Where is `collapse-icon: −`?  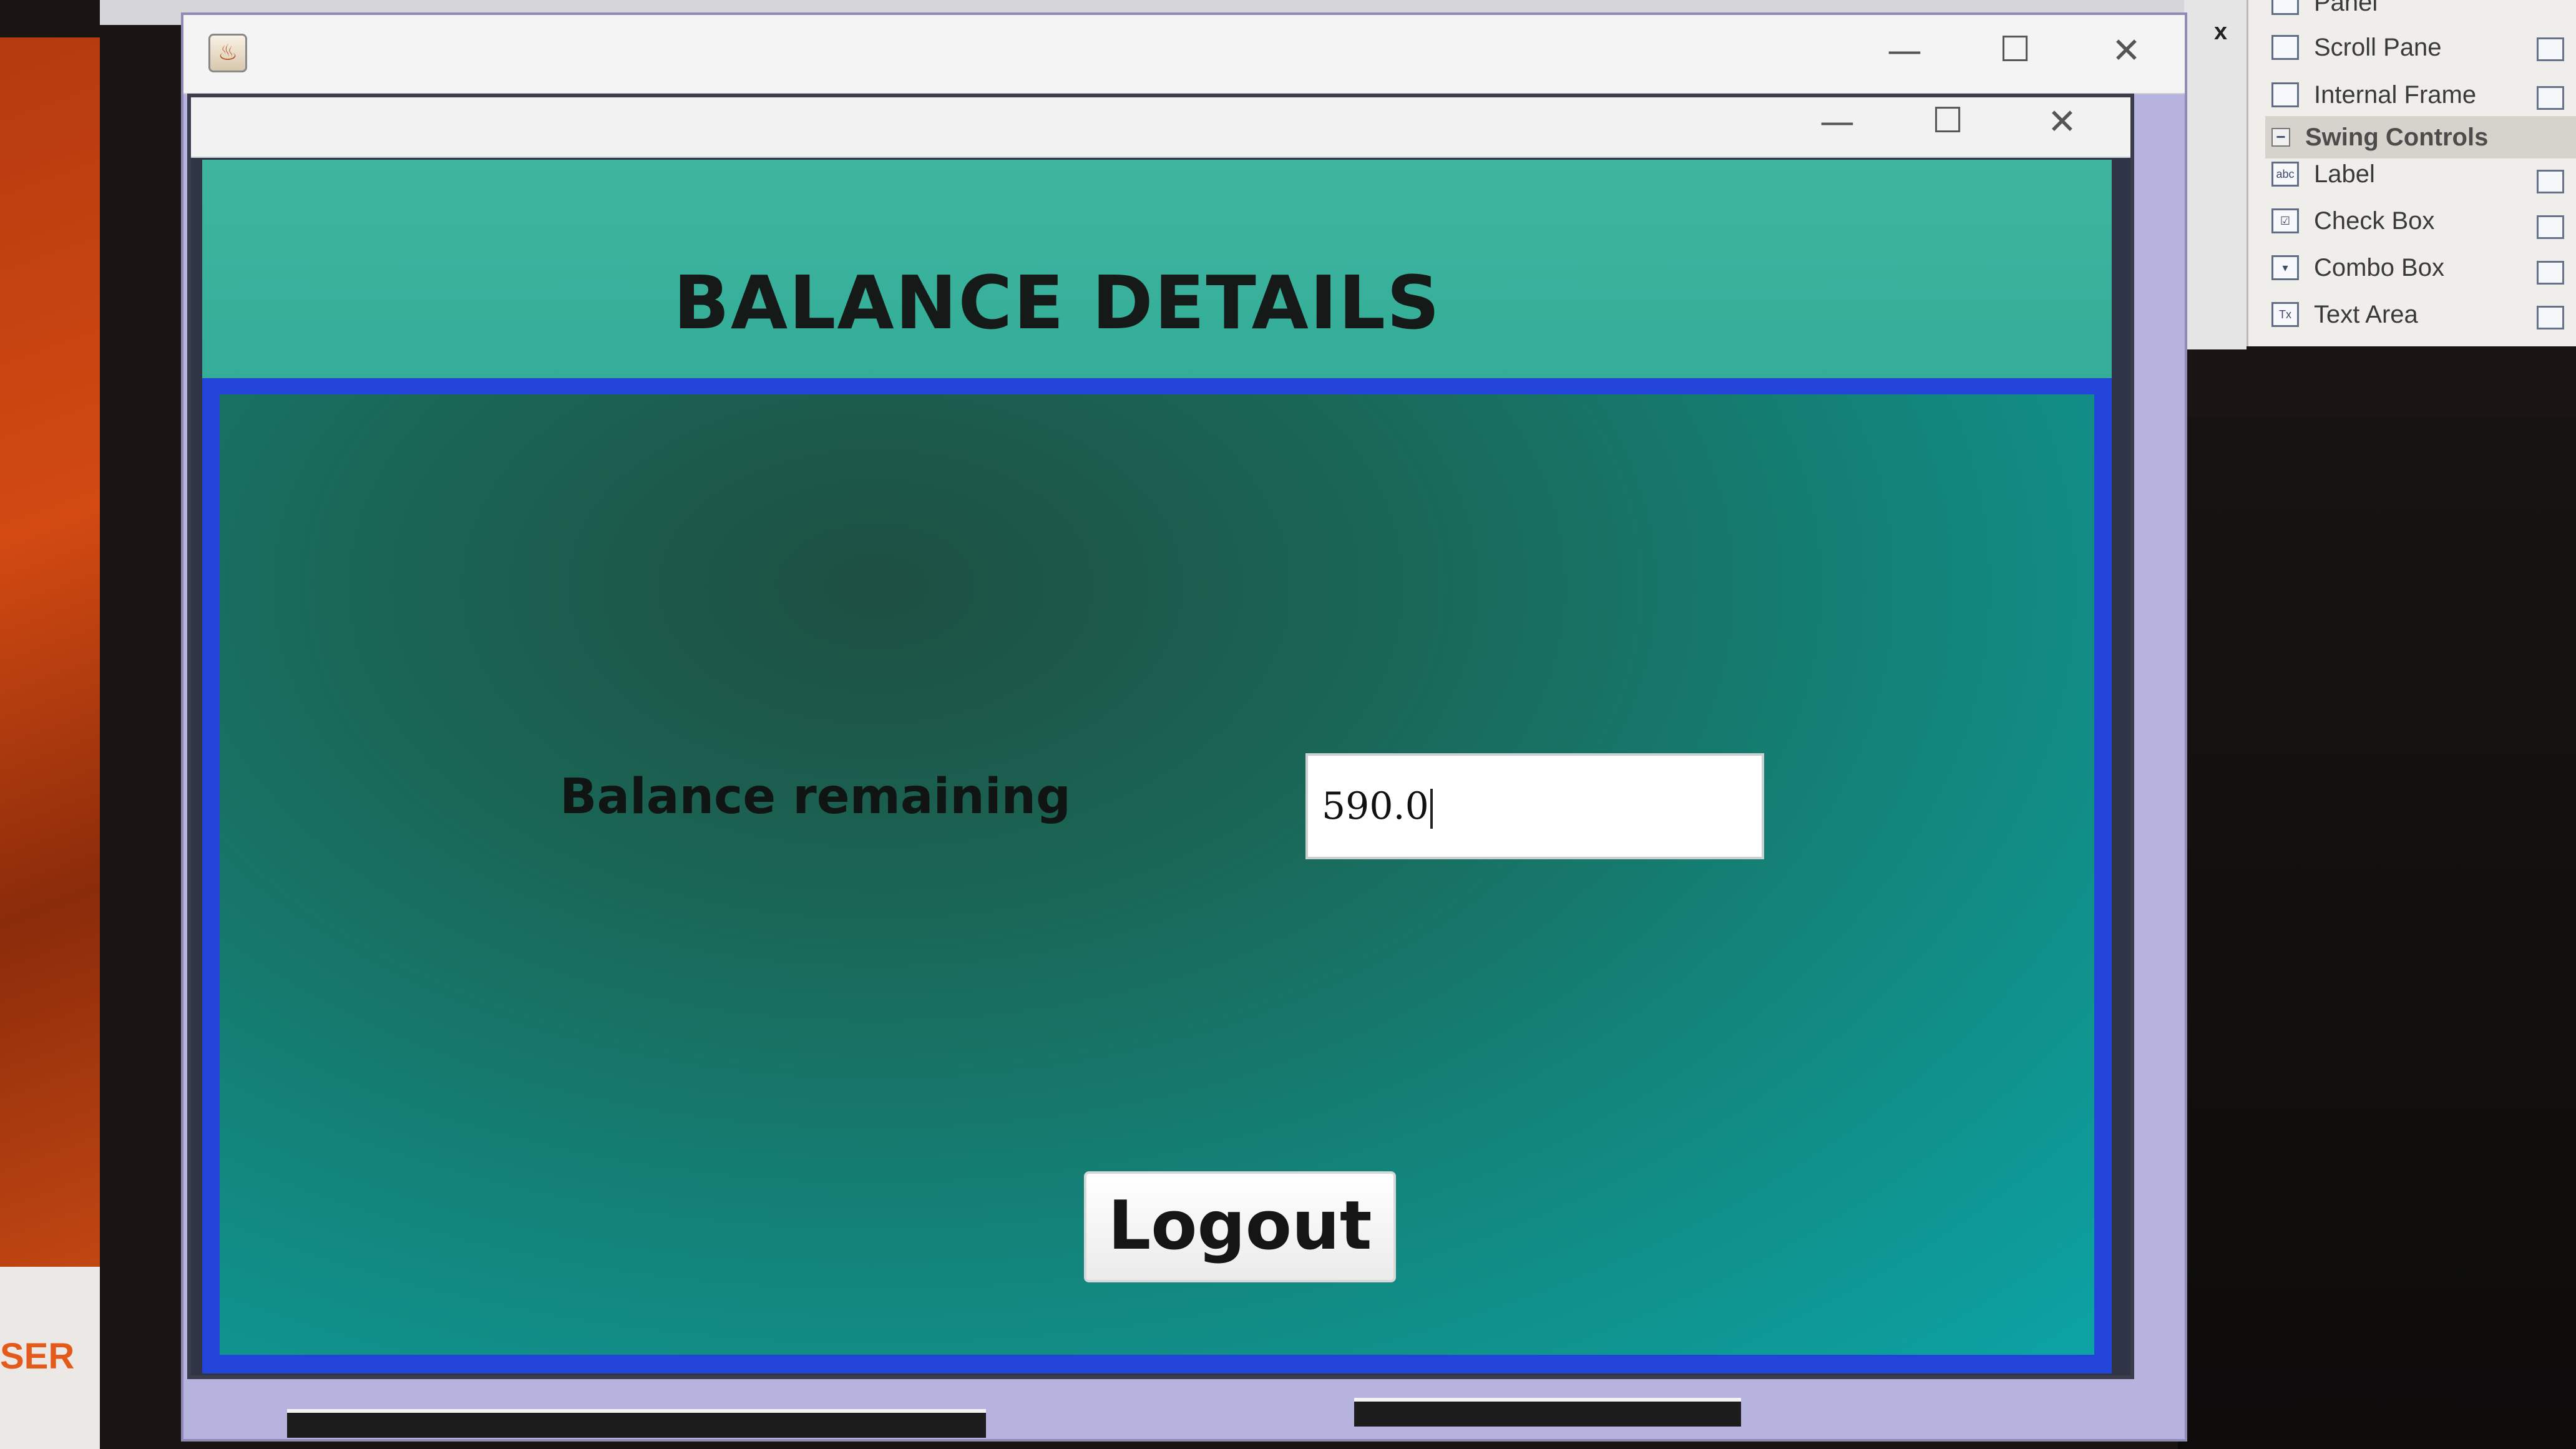 collapse-icon: − is located at coordinates (2280, 137).